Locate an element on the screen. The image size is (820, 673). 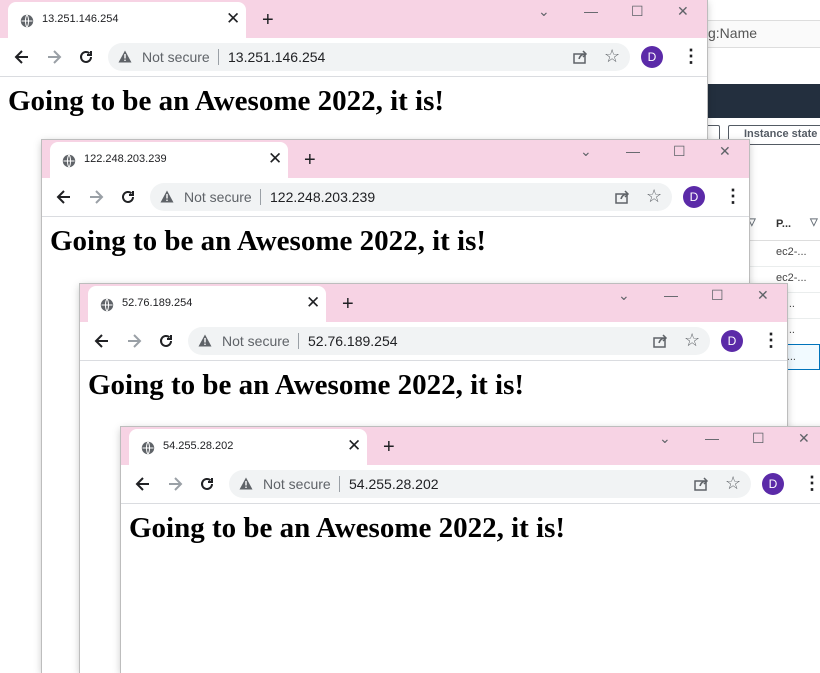
navigation-toolbar: Not secure 13.251.146.254 ☆ D ⋮ is located at coordinates (353, 57).